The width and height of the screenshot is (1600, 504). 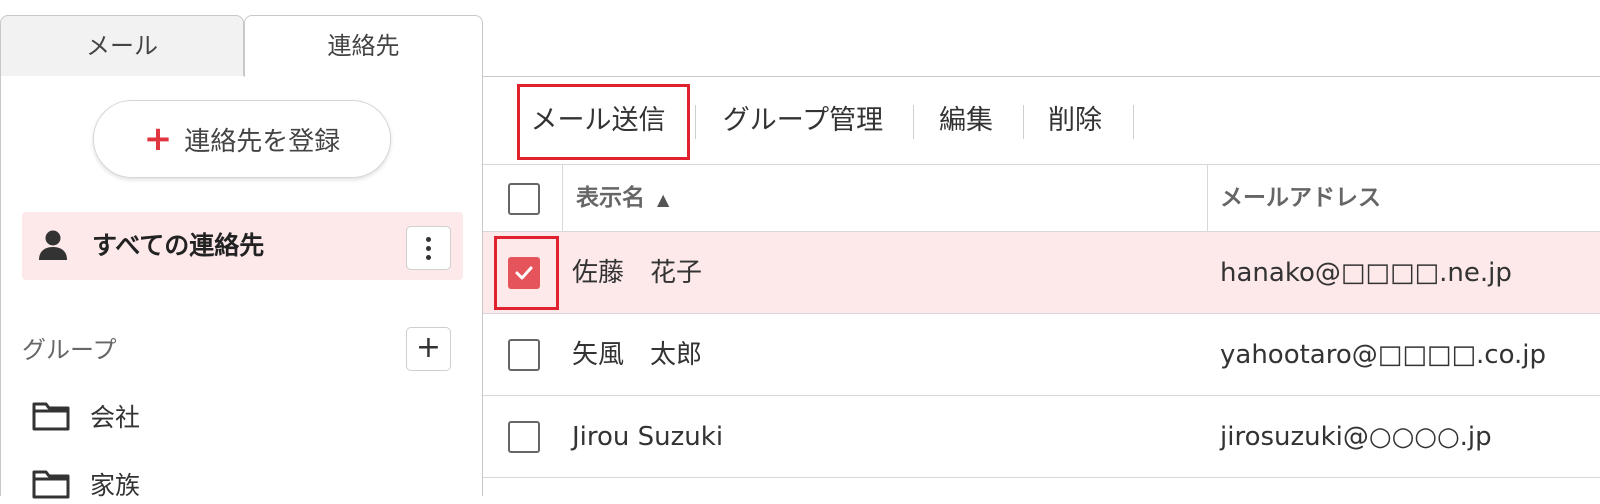 What do you see at coordinates (966, 121) in the screenshot?
I see `edit-button: 編集` at bounding box center [966, 121].